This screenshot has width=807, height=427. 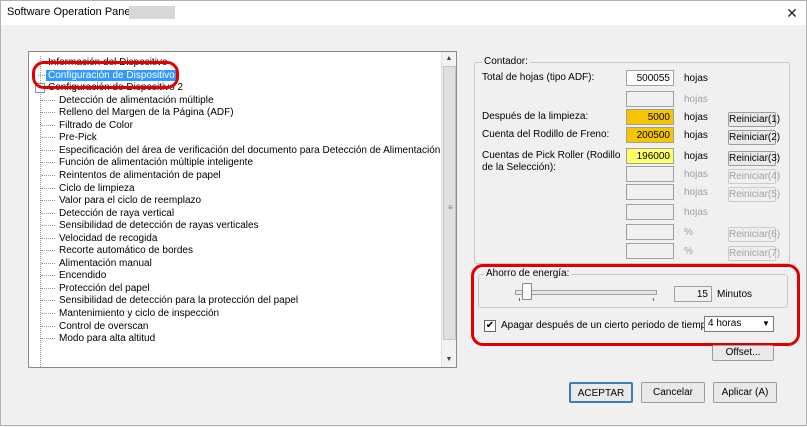 I want to click on tree-item: Control de overscan, so click(x=96, y=326).